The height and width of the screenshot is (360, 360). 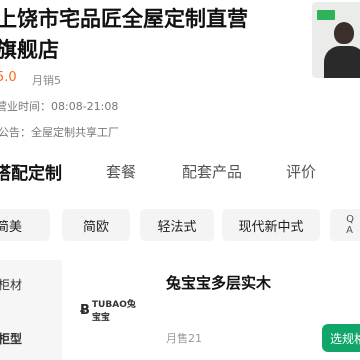 I want to click on product-brand-text: TUBAO兔宝宝, so click(x=113, y=311).